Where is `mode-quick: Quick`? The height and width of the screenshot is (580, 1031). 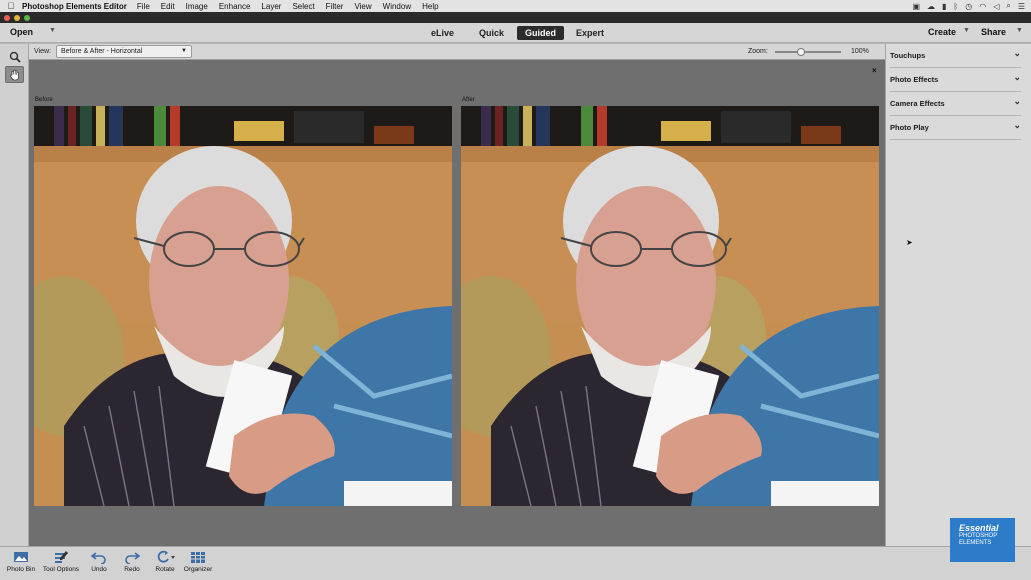 mode-quick: Quick is located at coordinates (491, 33).